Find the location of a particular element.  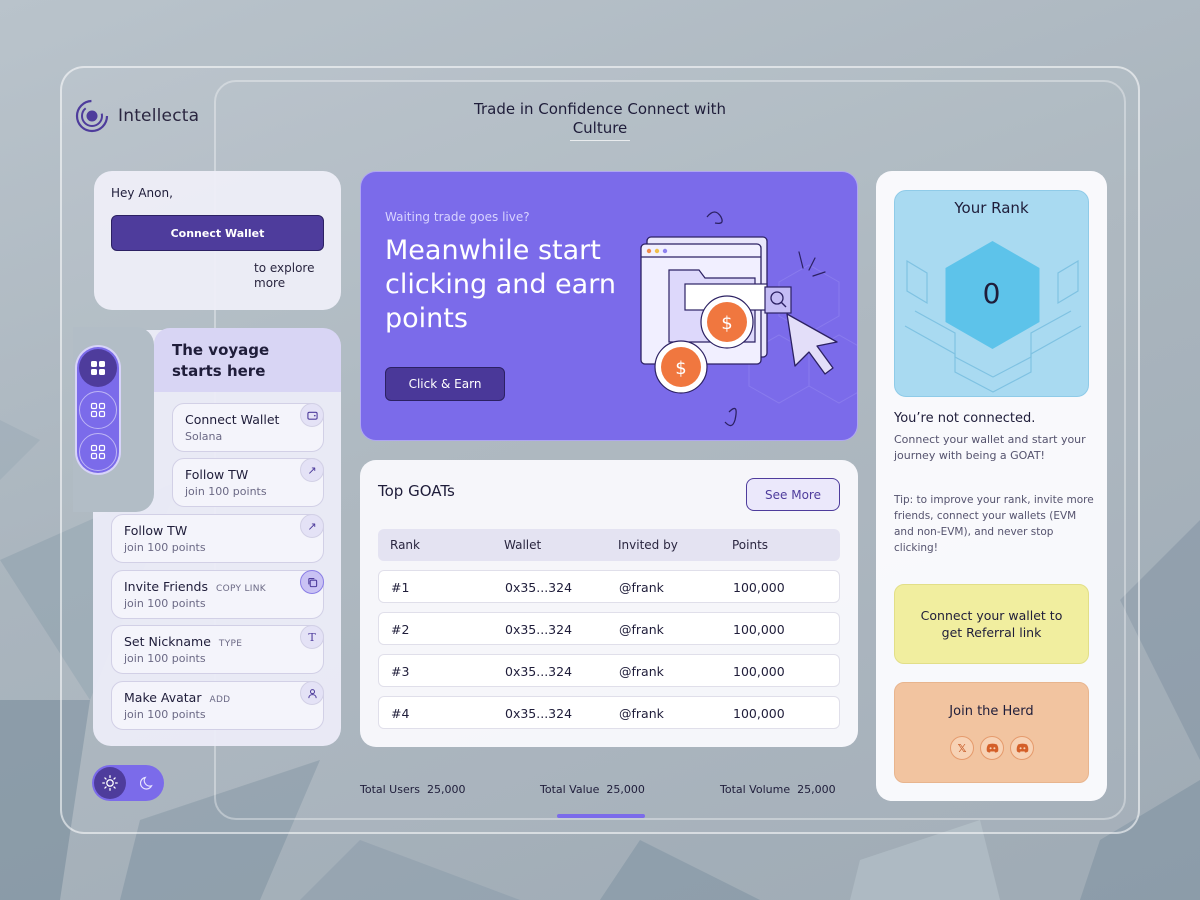

sun-icon is located at coordinates (110, 783).